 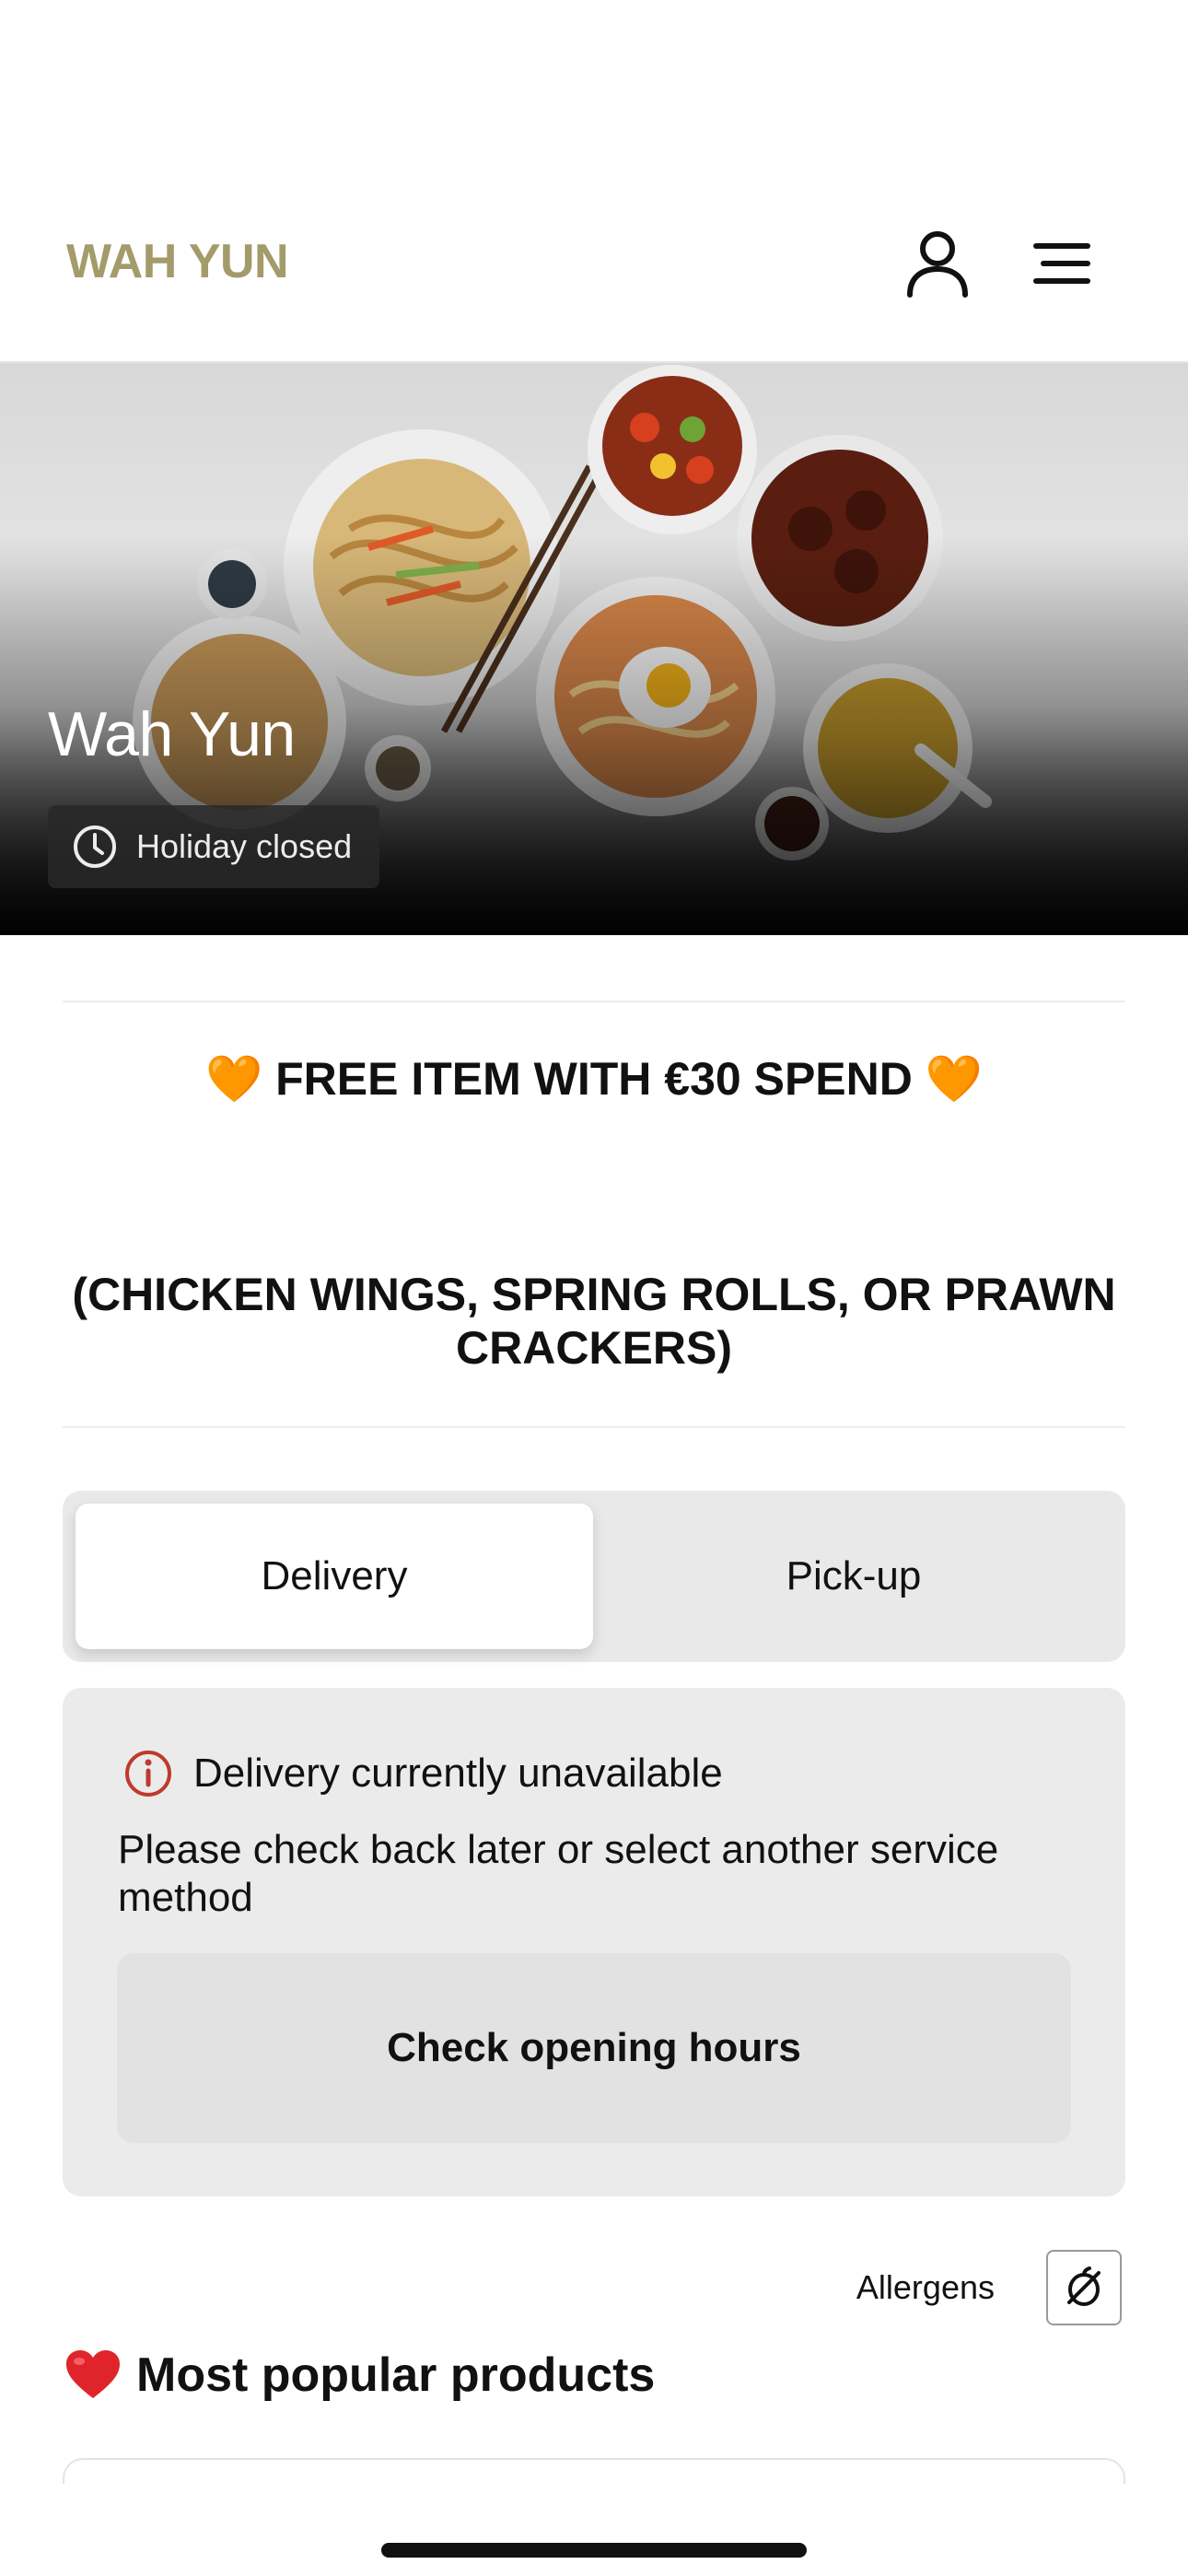 I want to click on account-button, so click(x=937, y=263).